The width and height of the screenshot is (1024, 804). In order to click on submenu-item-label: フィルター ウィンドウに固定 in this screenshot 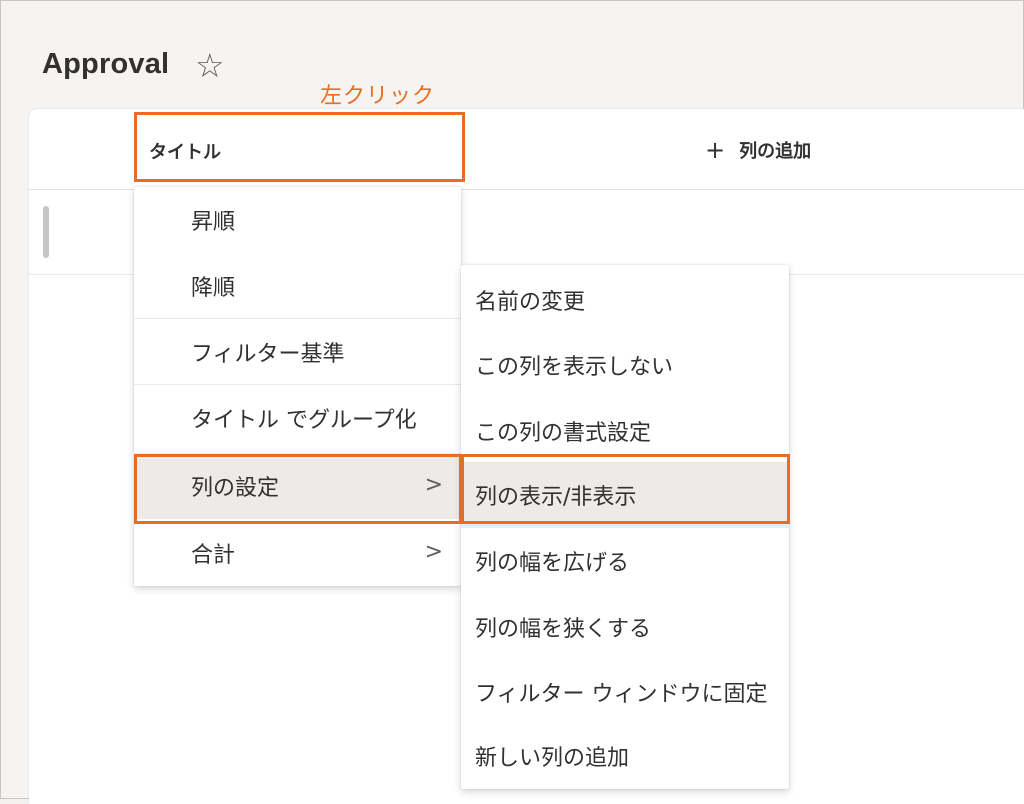, I will do `click(621, 694)`.